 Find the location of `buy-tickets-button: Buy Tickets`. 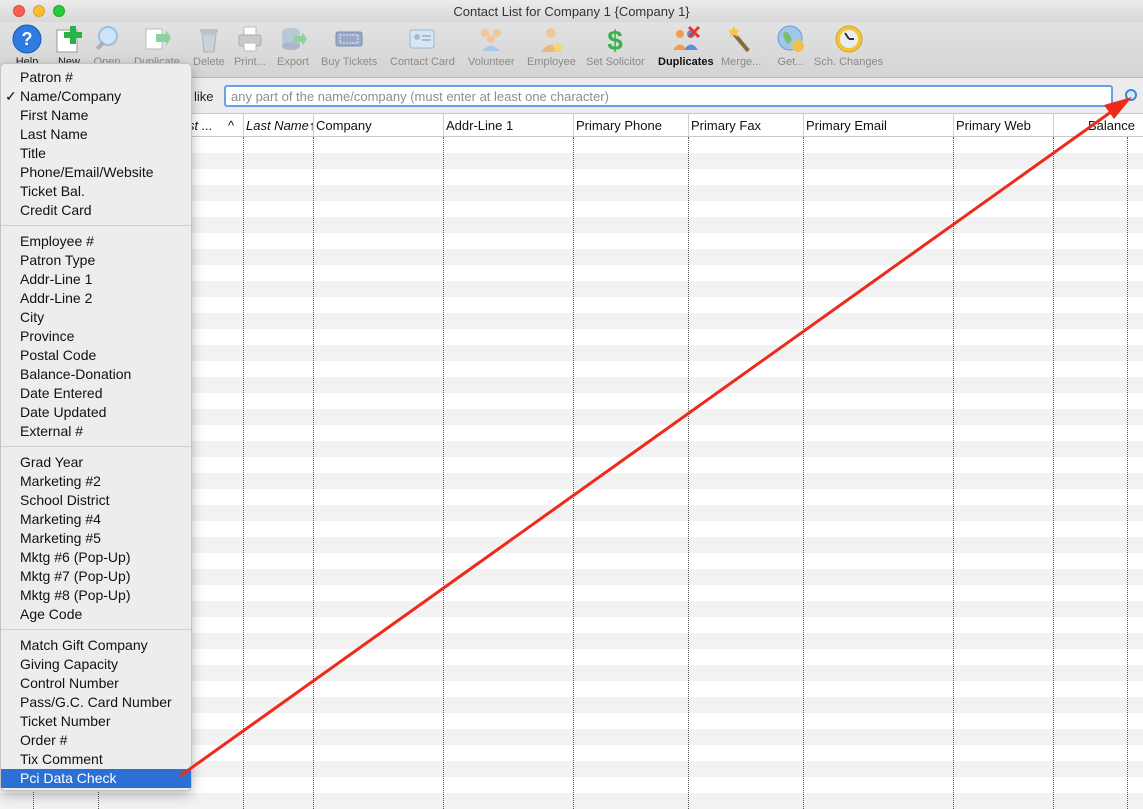

buy-tickets-button: Buy Tickets is located at coordinates (349, 46).